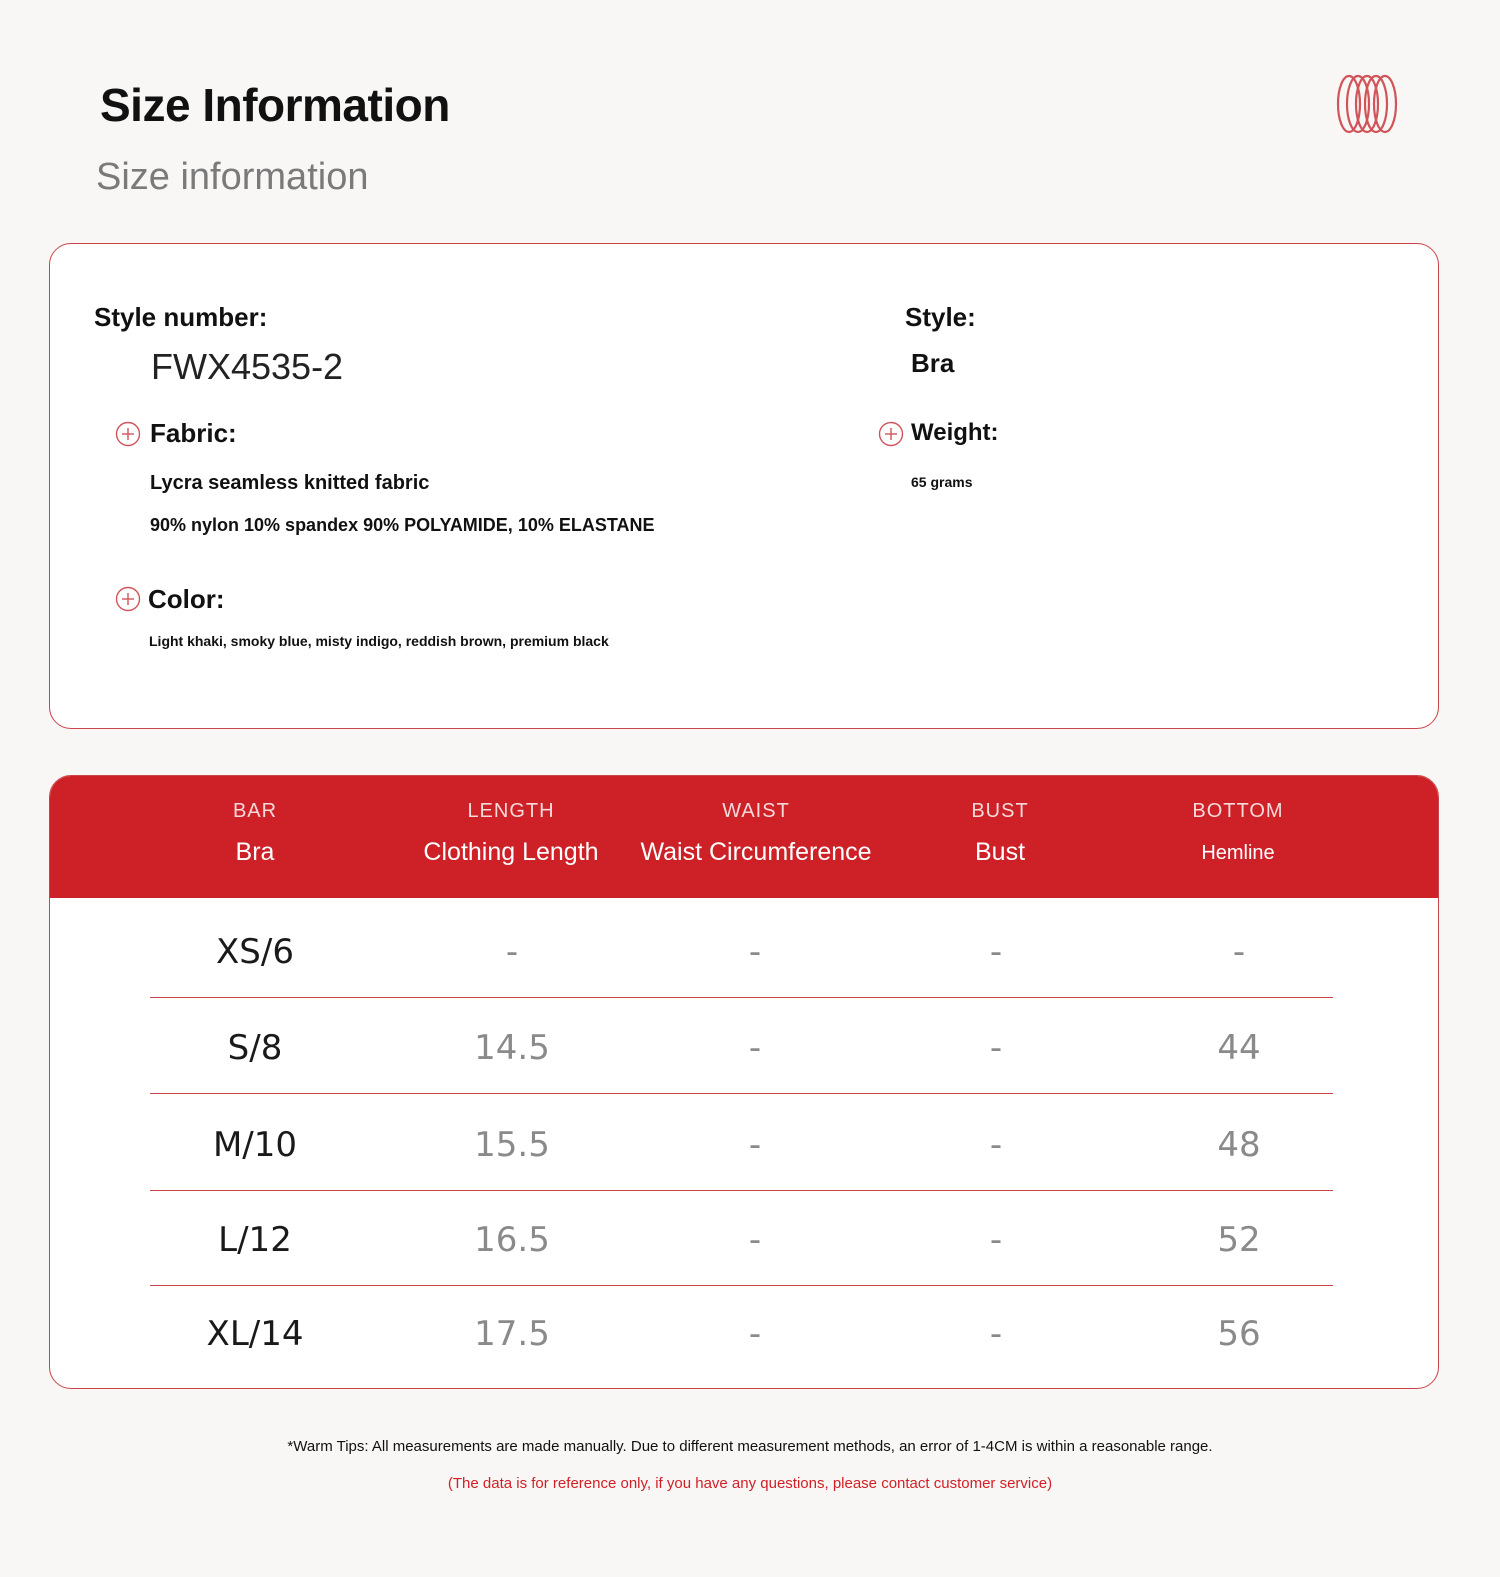  I want to click on style-label: Style:, so click(940, 317).